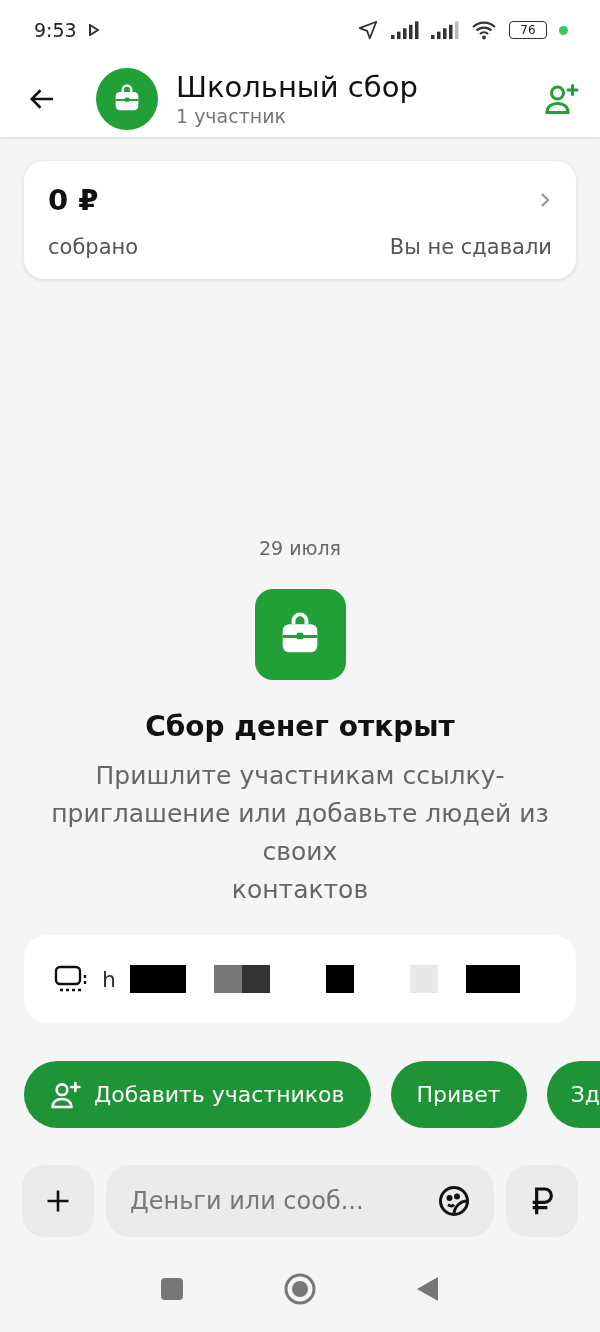 The width and height of the screenshot is (600, 1332). I want to click on battery-indicator: 76, so click(528, 30).